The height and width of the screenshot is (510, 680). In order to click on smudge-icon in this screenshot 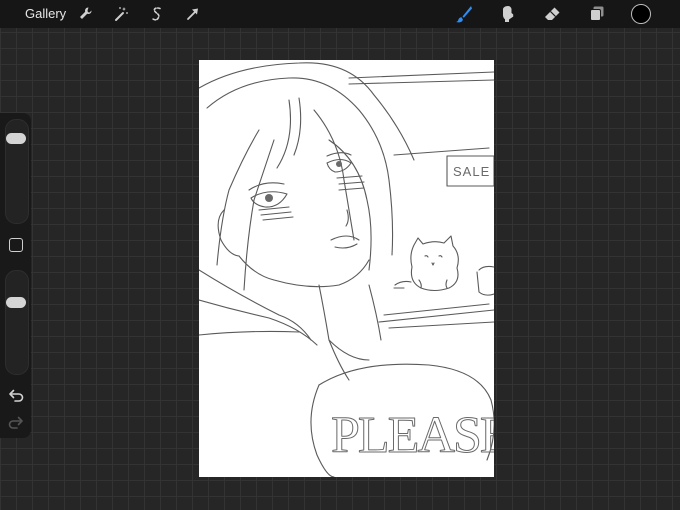, I will do `click(508, 14)`.